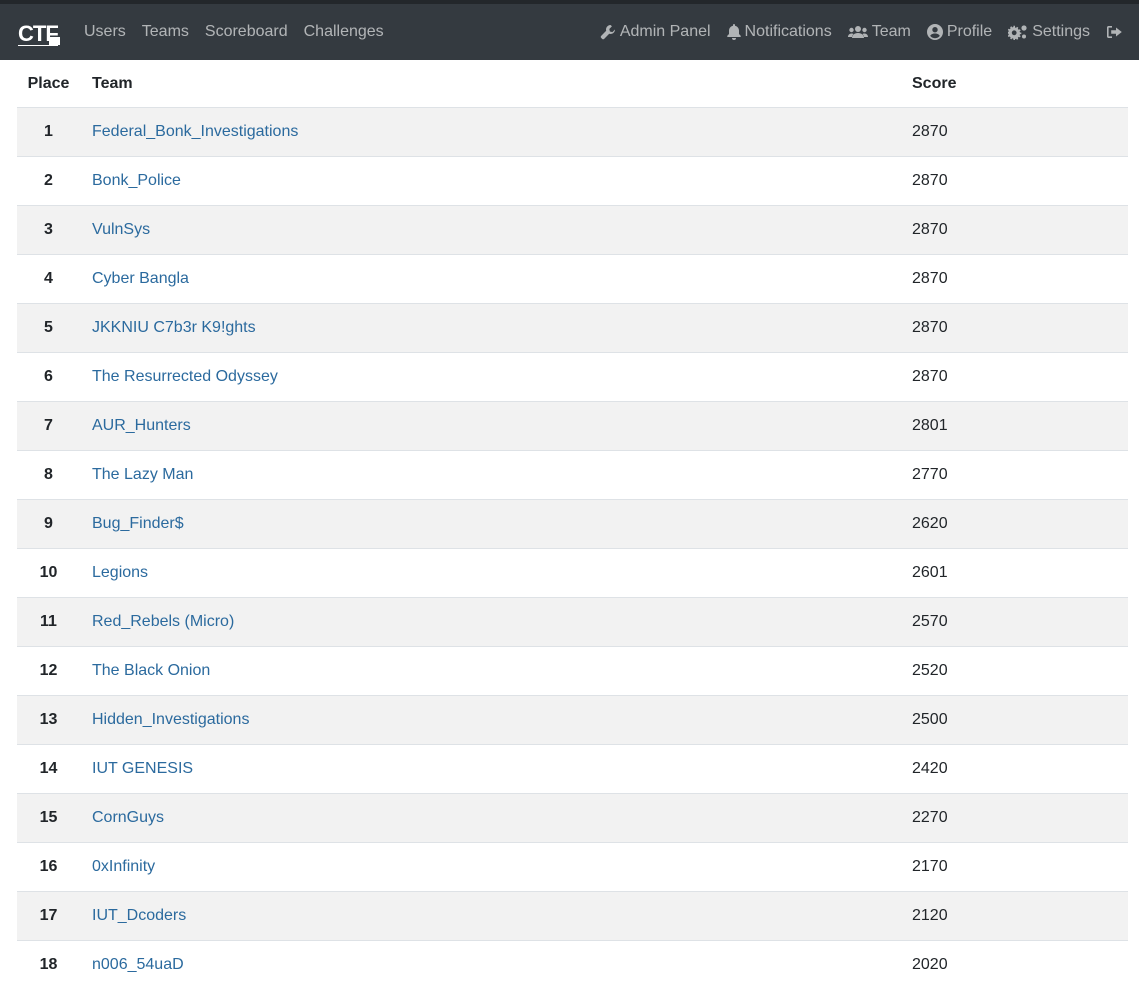  What do you see at coordinates (344, 32) in the screenshot?
I see `nav-challenges: Challenges` at bounding box center [344, 32].